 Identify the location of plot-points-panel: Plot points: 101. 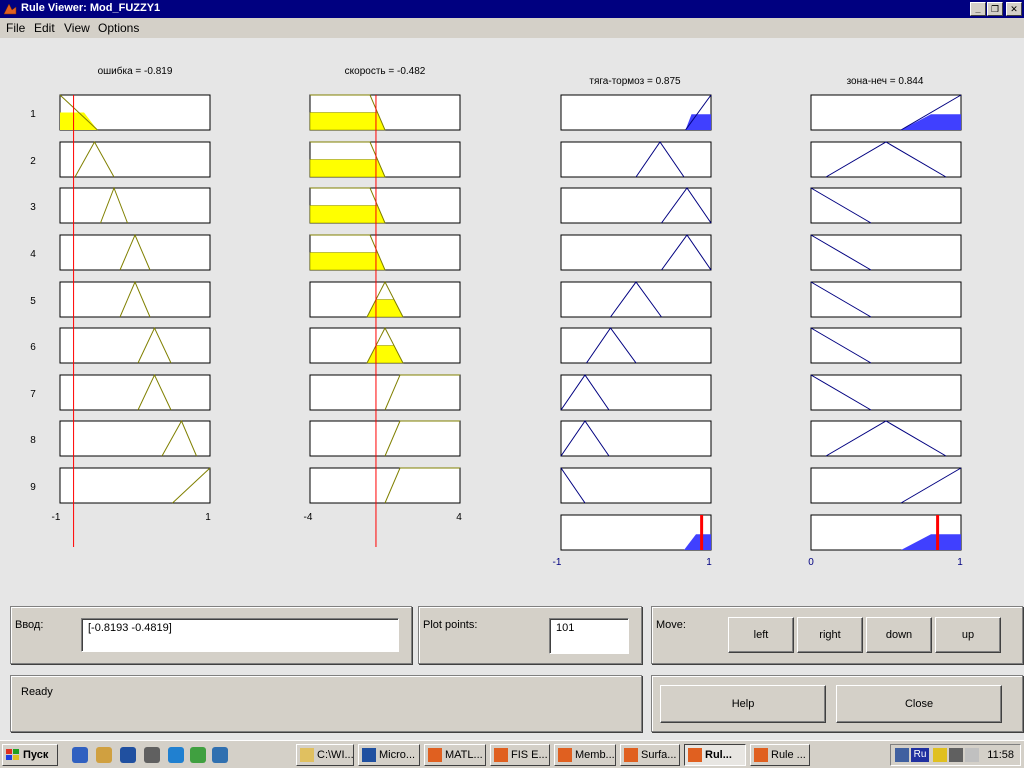
(530, 635).